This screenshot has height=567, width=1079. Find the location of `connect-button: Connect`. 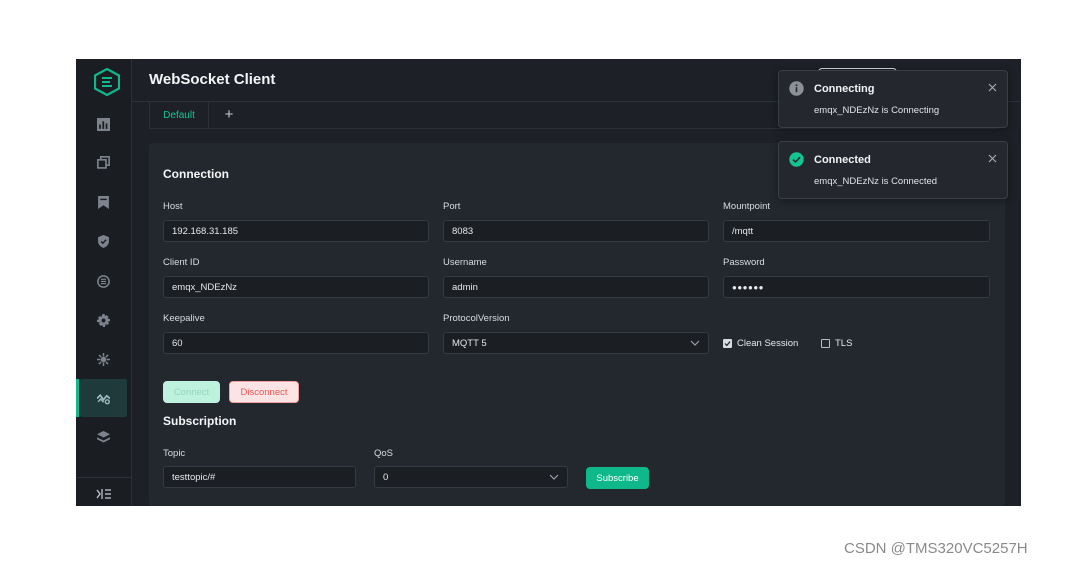

connect-button: Connect is located at coordinates (191, 392).